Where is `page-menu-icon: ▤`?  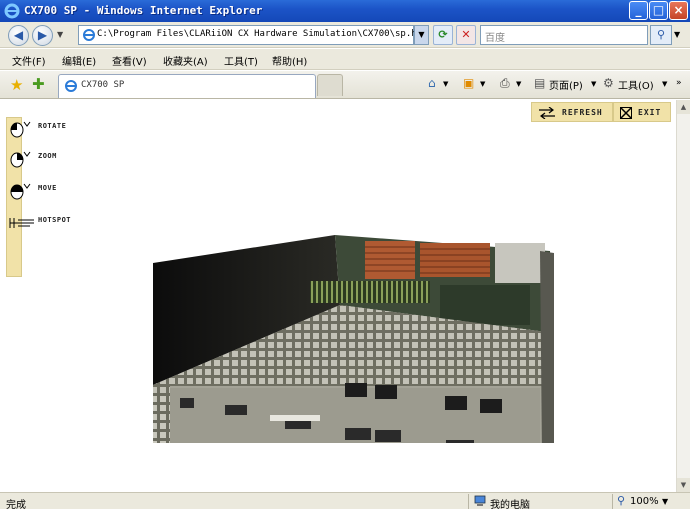 page-menu-icon: ▤ is located at coordinates (540, 83).